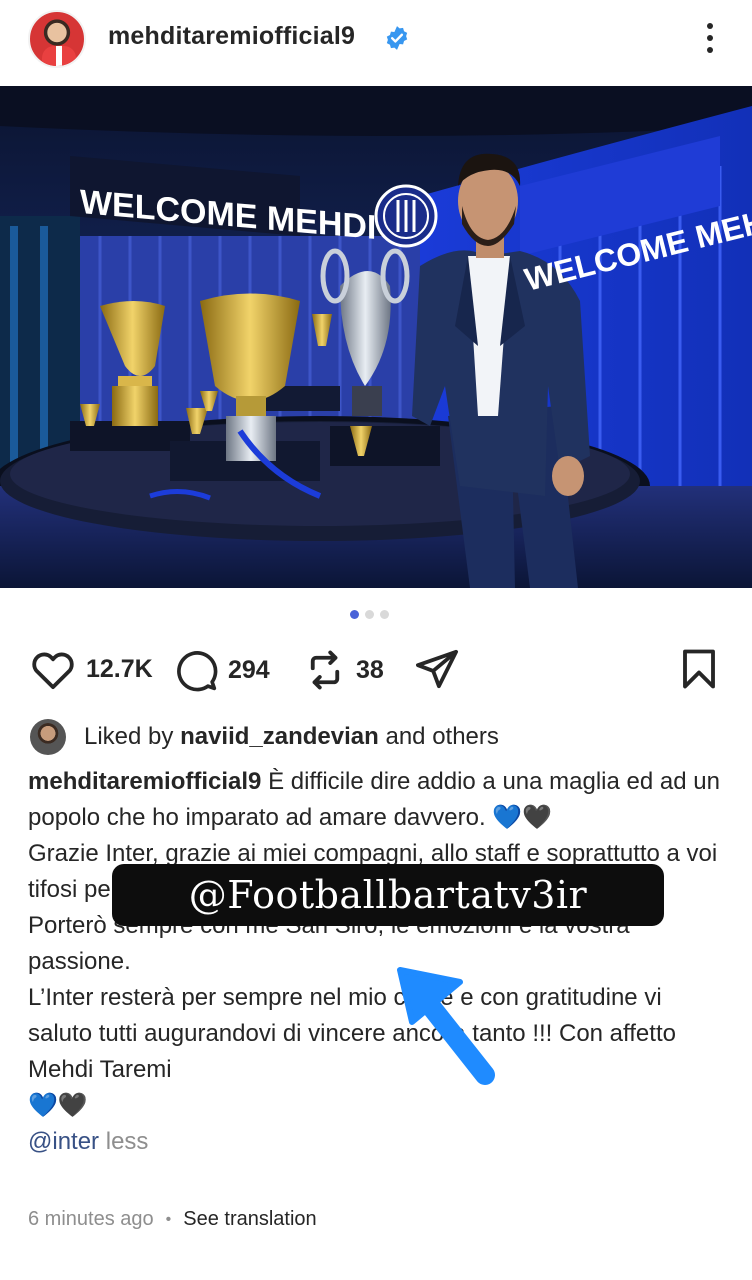  What do you see at coordinates (57, 39) in the screenshot?
I see `profile-avatar` at bounding box center [57, 39].